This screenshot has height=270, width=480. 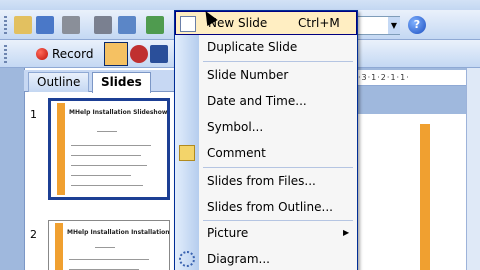 I want to click on slide-title: MHelp Installation Installation, so click(x=118, y=232).